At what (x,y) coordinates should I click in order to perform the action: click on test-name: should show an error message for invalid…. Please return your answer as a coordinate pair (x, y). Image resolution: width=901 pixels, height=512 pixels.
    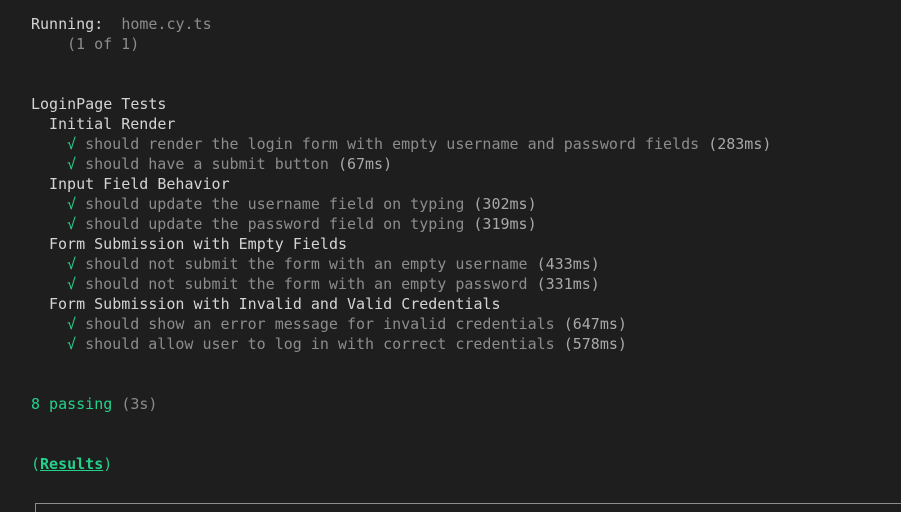
    Looking at the image, I should click on (320, 324).